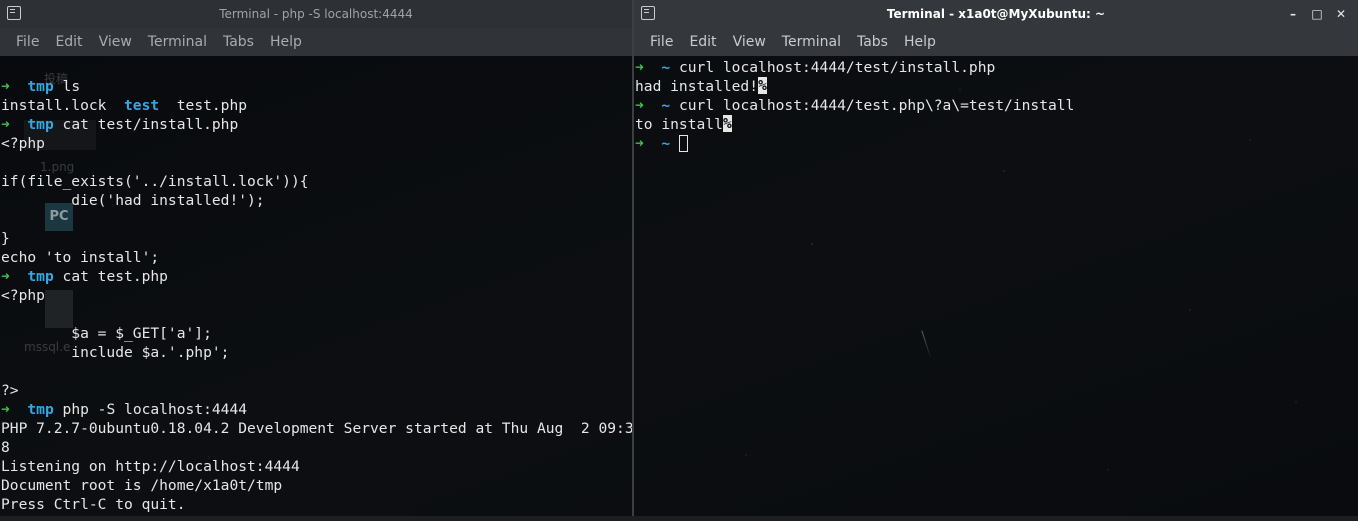 Image resolution: width=1358 pixels, height=521 pixels. What do you see at coordinates (316, 276) in the screenshot?
I see `terminal-line: ➜ tmp cat test.php` at bounding box center [316, 276].